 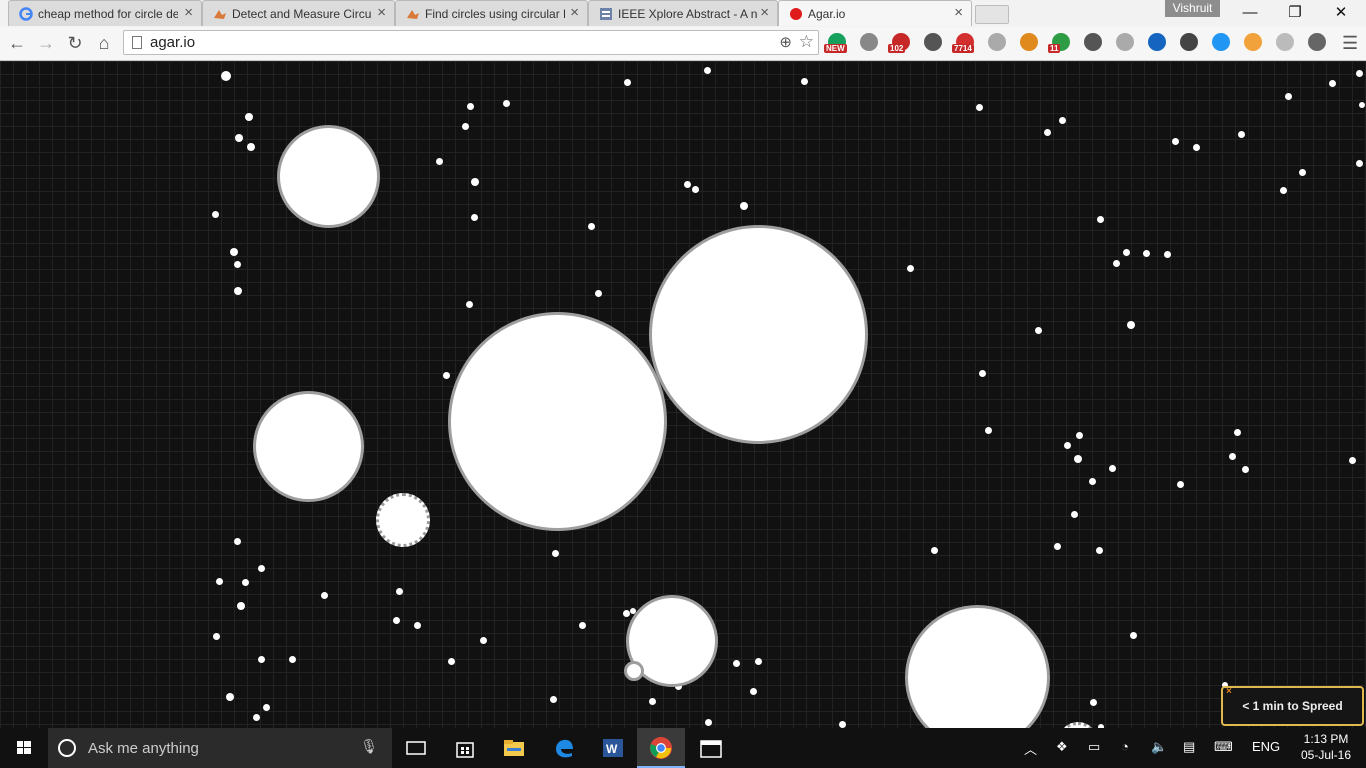 What do you see at coordinates (997, 42) in the screenshot?
I see `play-icon` at bounding box center [997, 42].